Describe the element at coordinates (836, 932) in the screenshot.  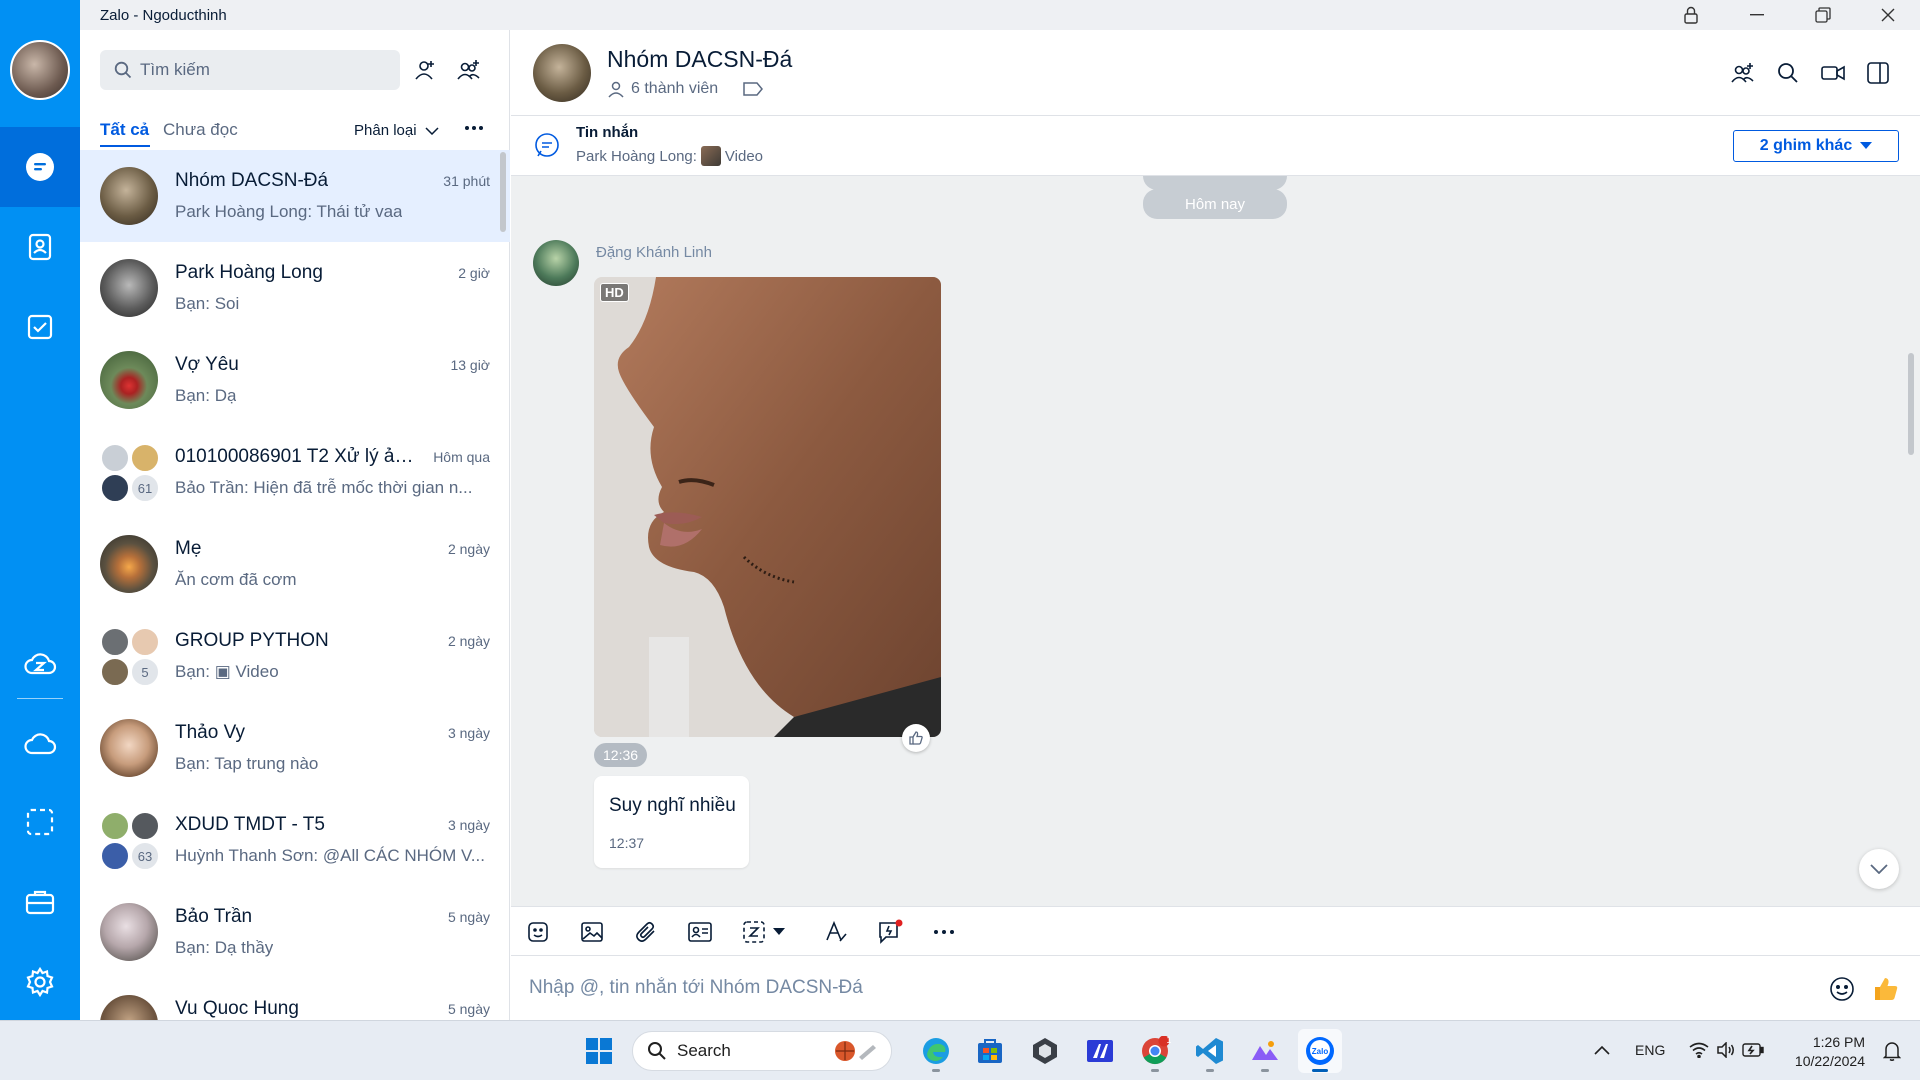
I see `text-format-button` at that location.